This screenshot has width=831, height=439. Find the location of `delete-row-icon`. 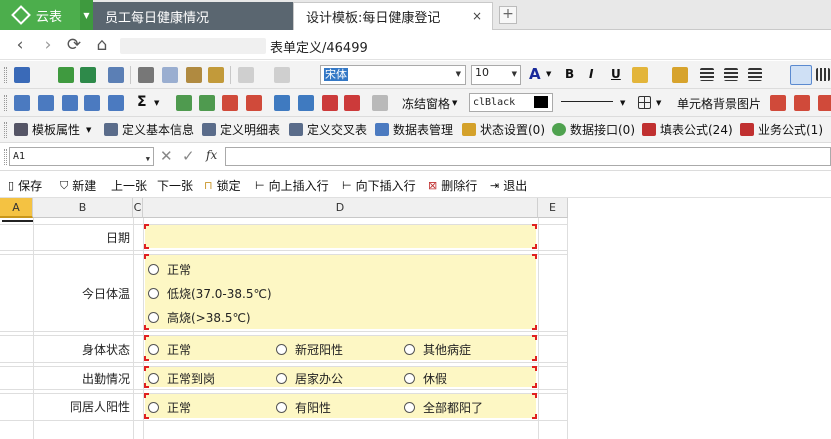

delete-row-icon is located at coordinates (230, 103).